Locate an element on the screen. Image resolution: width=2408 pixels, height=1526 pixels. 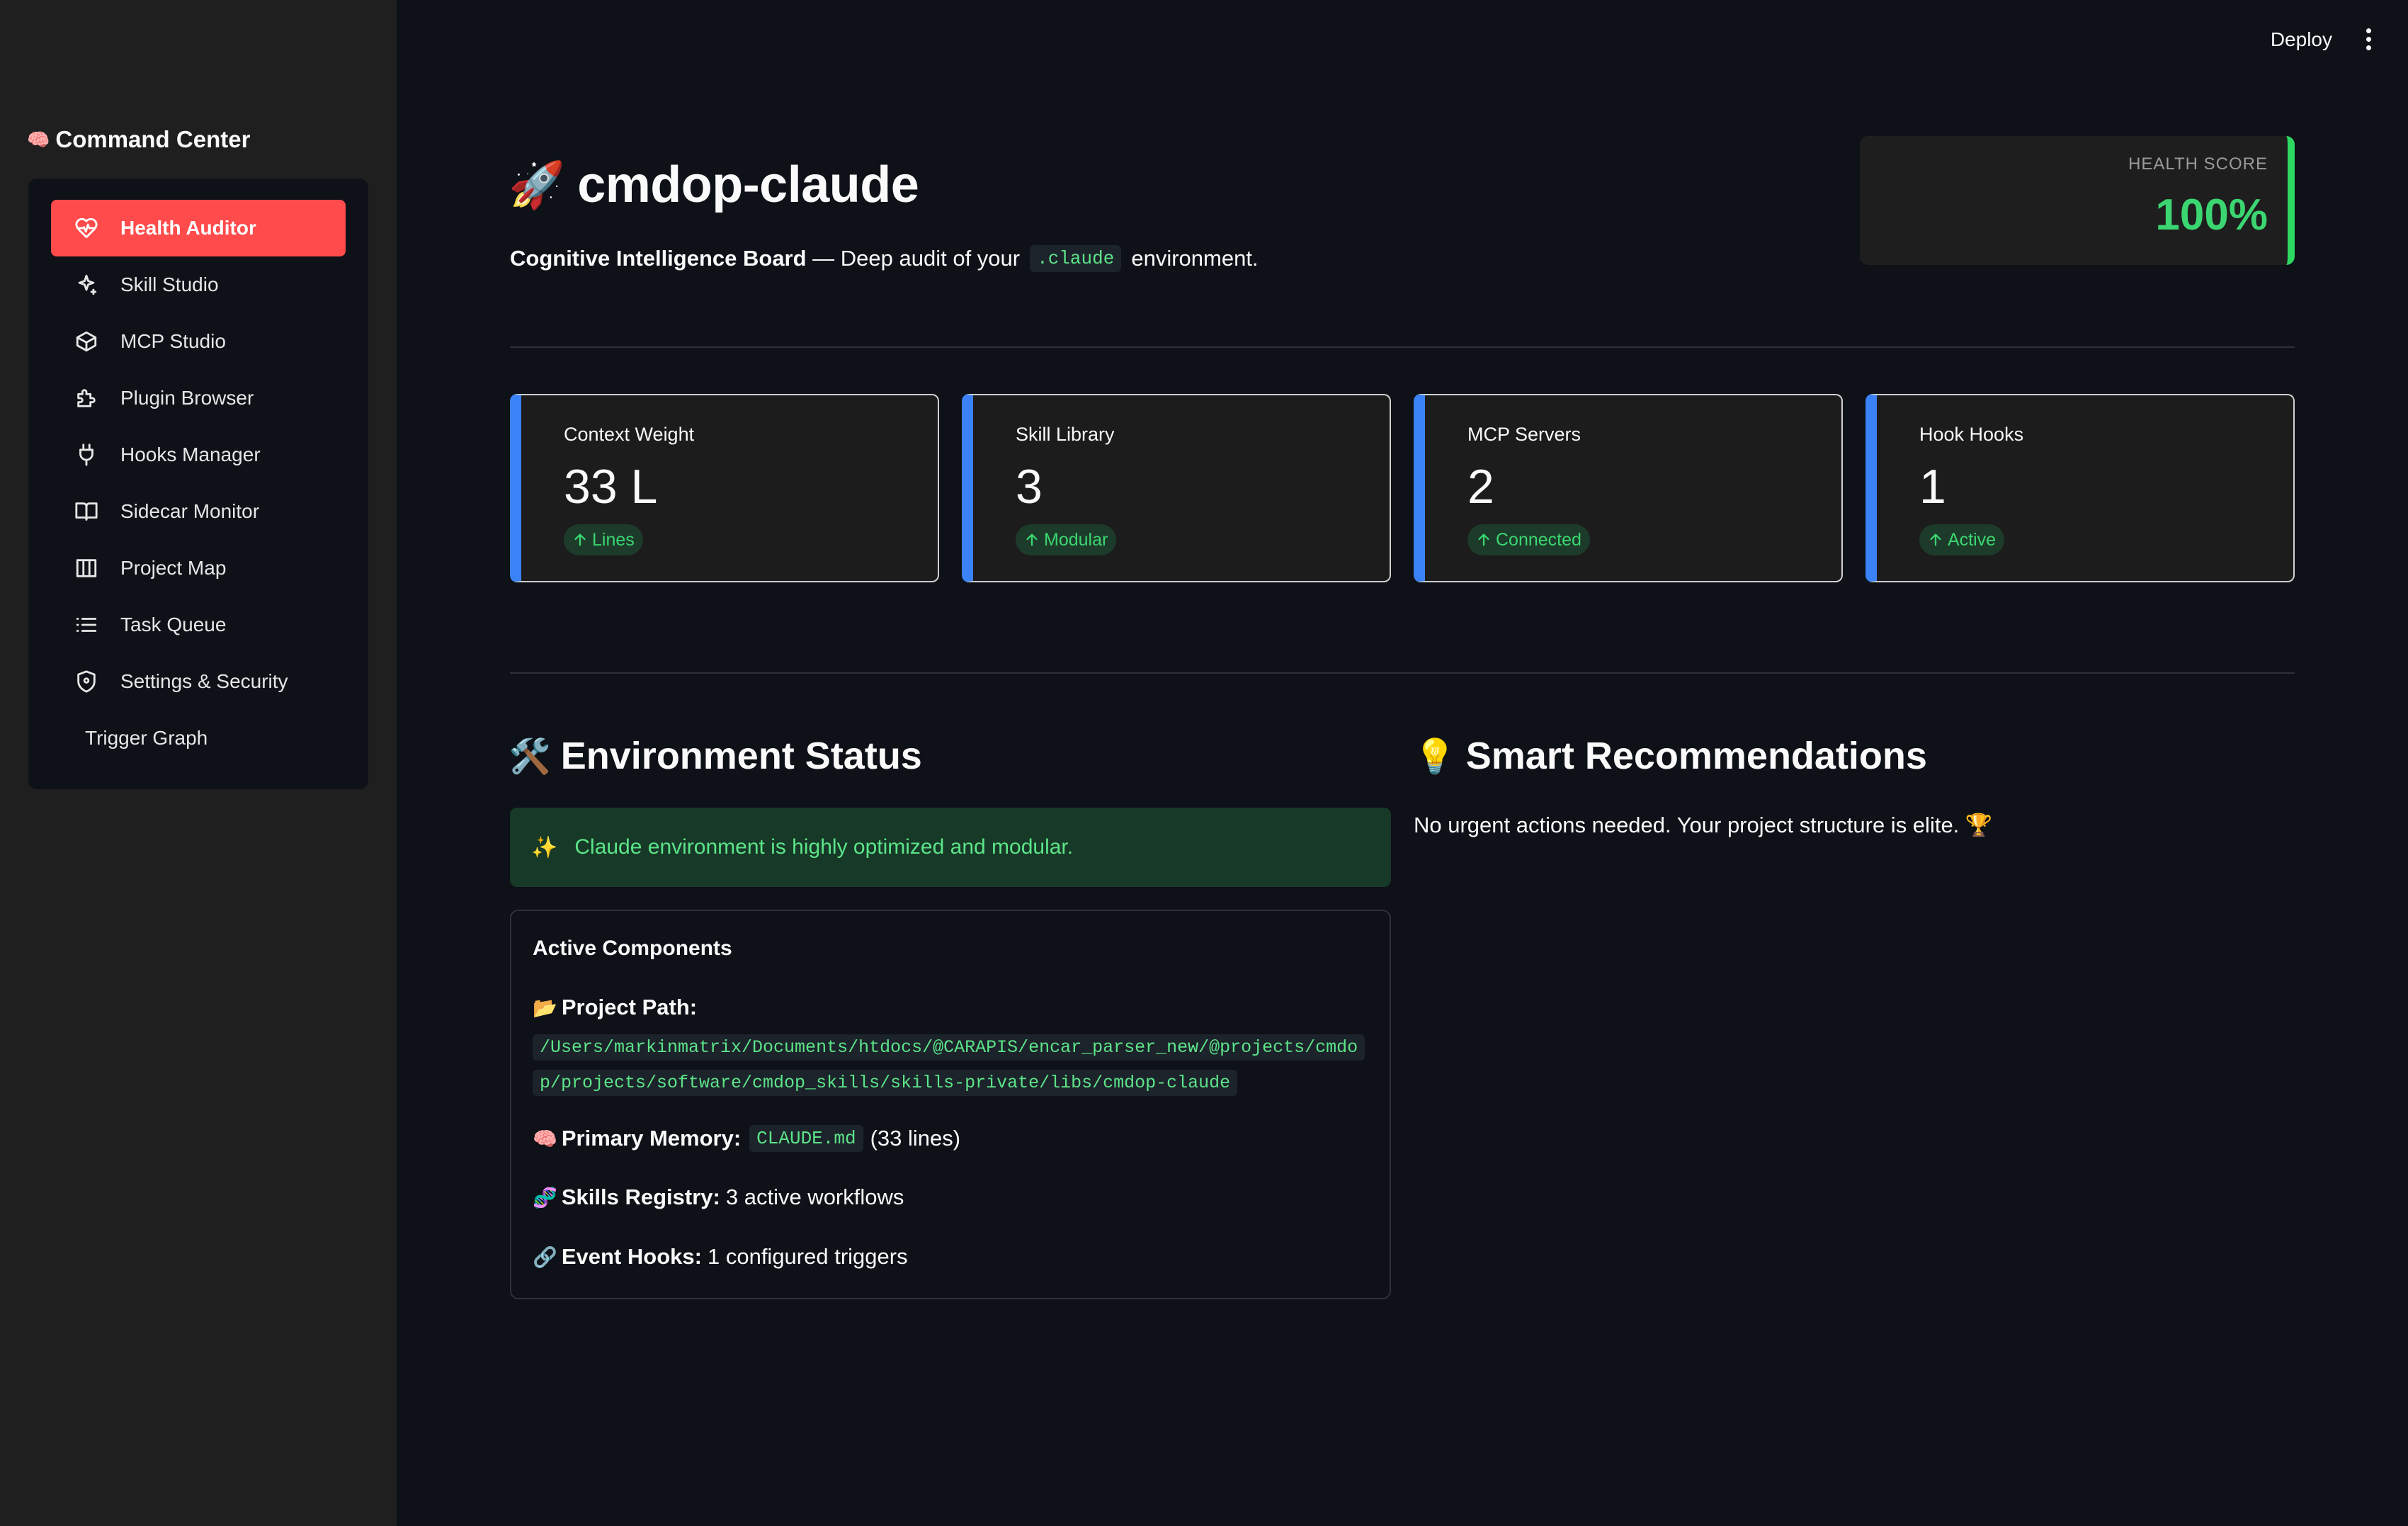
metric-delta: Lines is located at coordinates (603, 539).